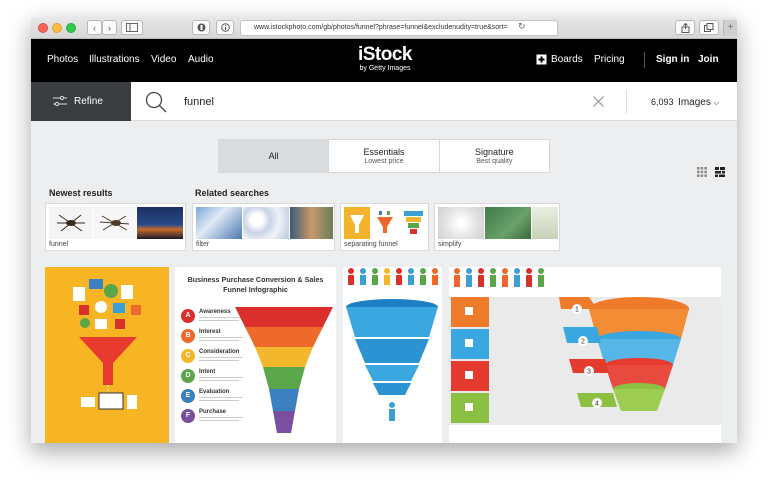  Describe the element at coordinates (494, 152) in the screenshot. I see `tab-signature-label: Signature` at that location.